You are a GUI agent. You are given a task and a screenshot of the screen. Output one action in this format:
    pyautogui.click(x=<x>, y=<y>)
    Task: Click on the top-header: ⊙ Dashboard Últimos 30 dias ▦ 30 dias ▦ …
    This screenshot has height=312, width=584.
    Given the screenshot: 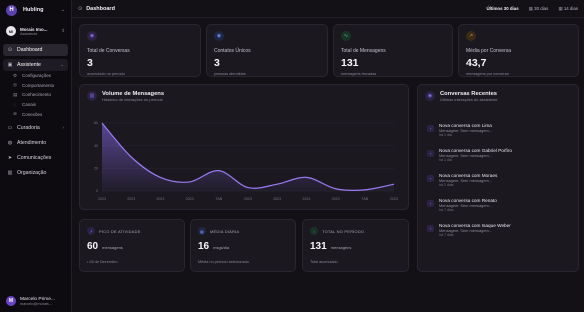 What is the action you would take?
    pyautogui.click(x=328, y=9)
    